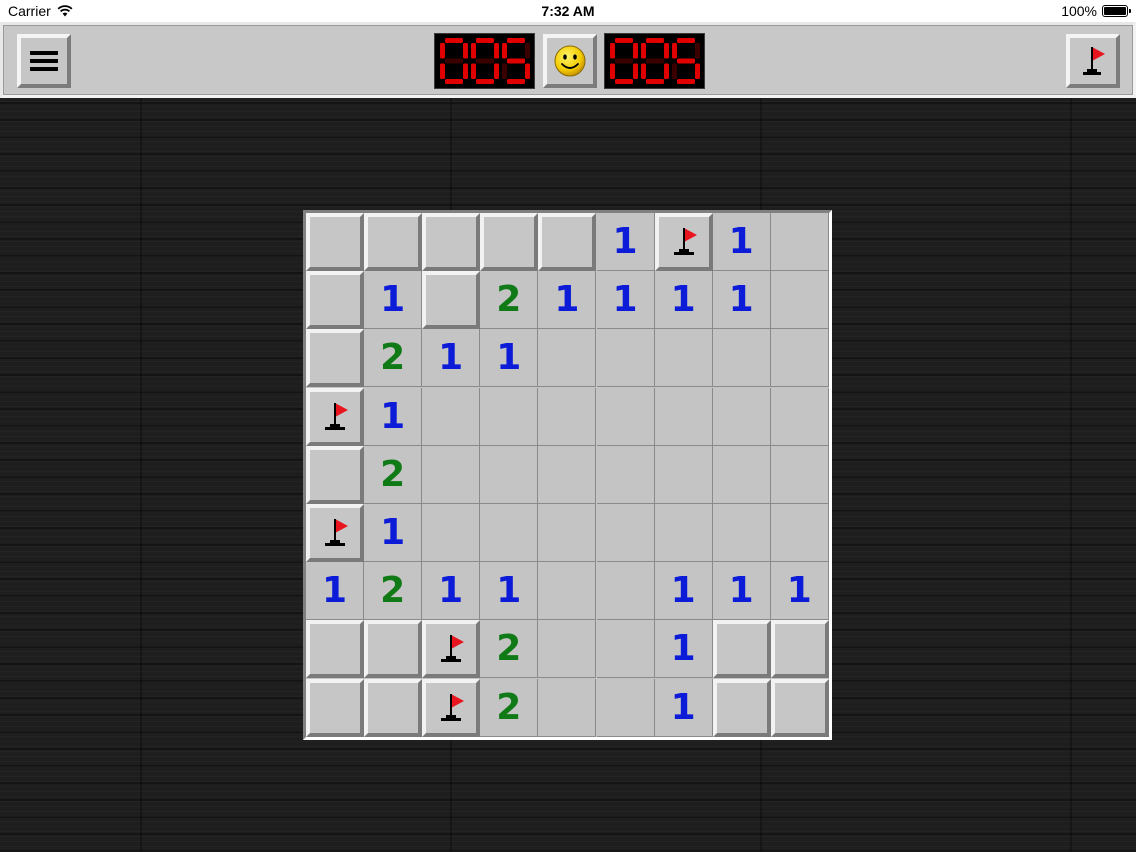  What do you see at coordinates (1079, 11) in the screenshot?
I see `battery-percent: 100%` at bounding box center [1079, 11].